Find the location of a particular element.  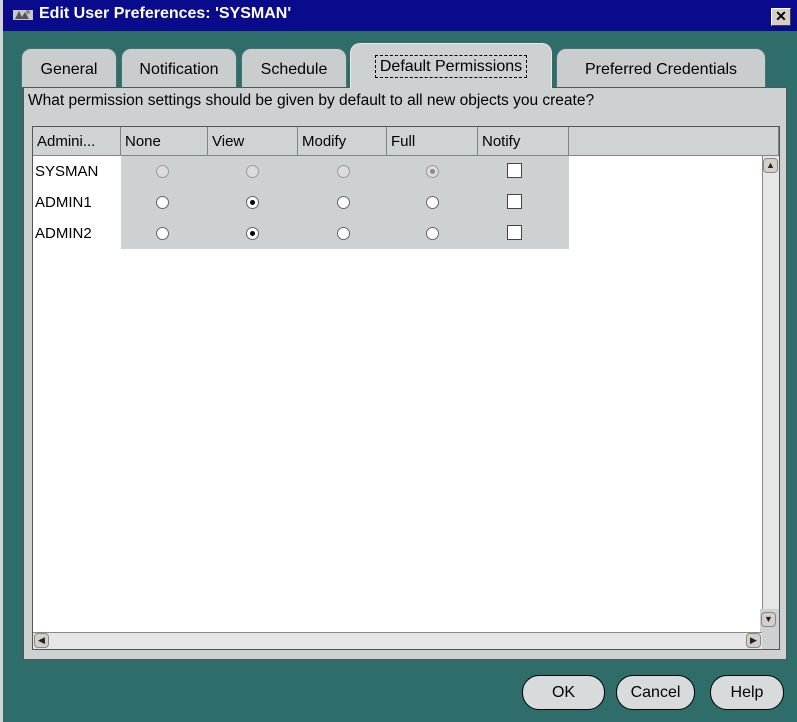

scroll-down-icon: ▼ is located at coordinates (768, 619).